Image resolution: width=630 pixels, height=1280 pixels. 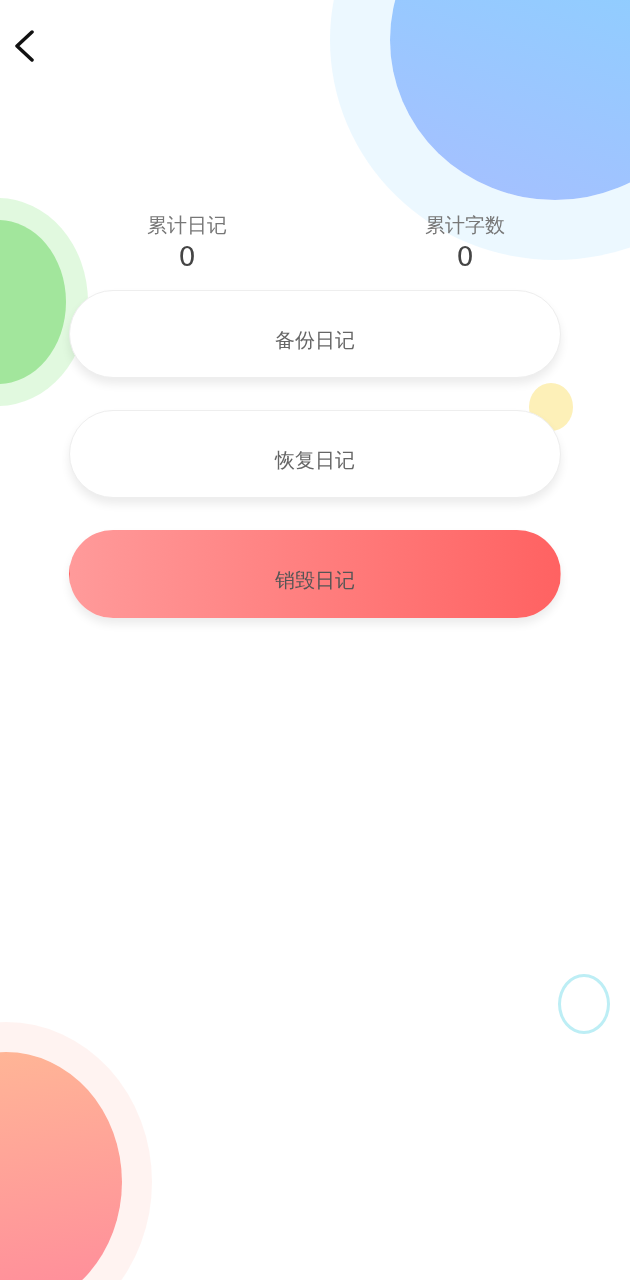 I want to click on decorative-ring, so click(x=584, y=1004).